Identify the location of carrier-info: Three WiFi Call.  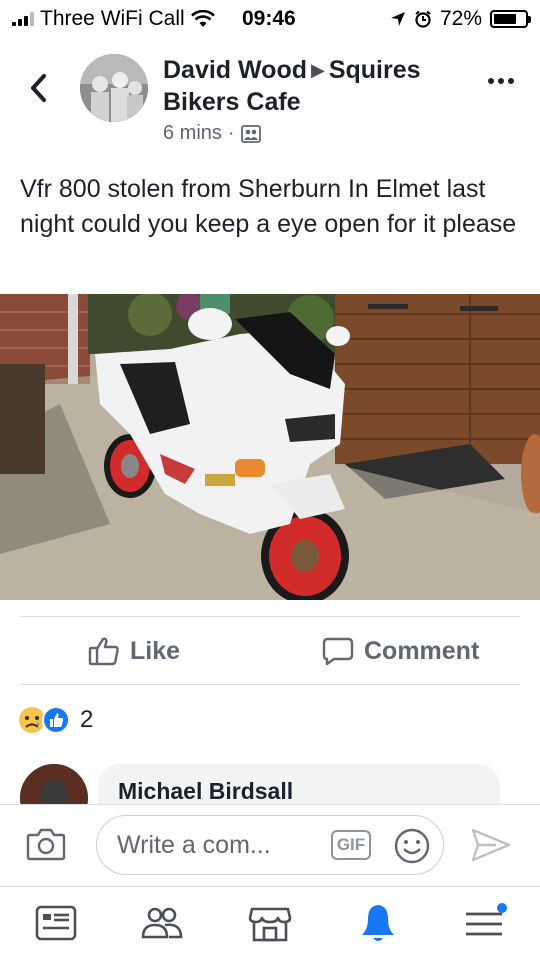
(113, 19).